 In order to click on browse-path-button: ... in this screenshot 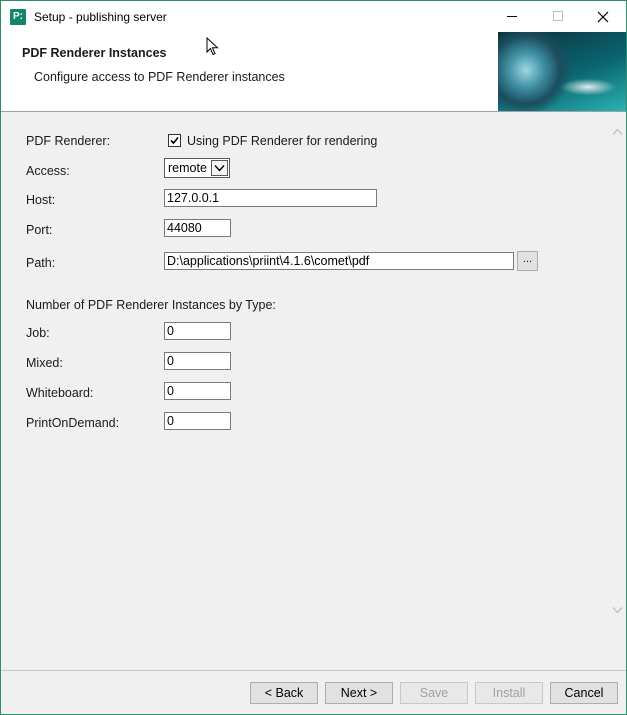, I will do `click(527, 261)`.